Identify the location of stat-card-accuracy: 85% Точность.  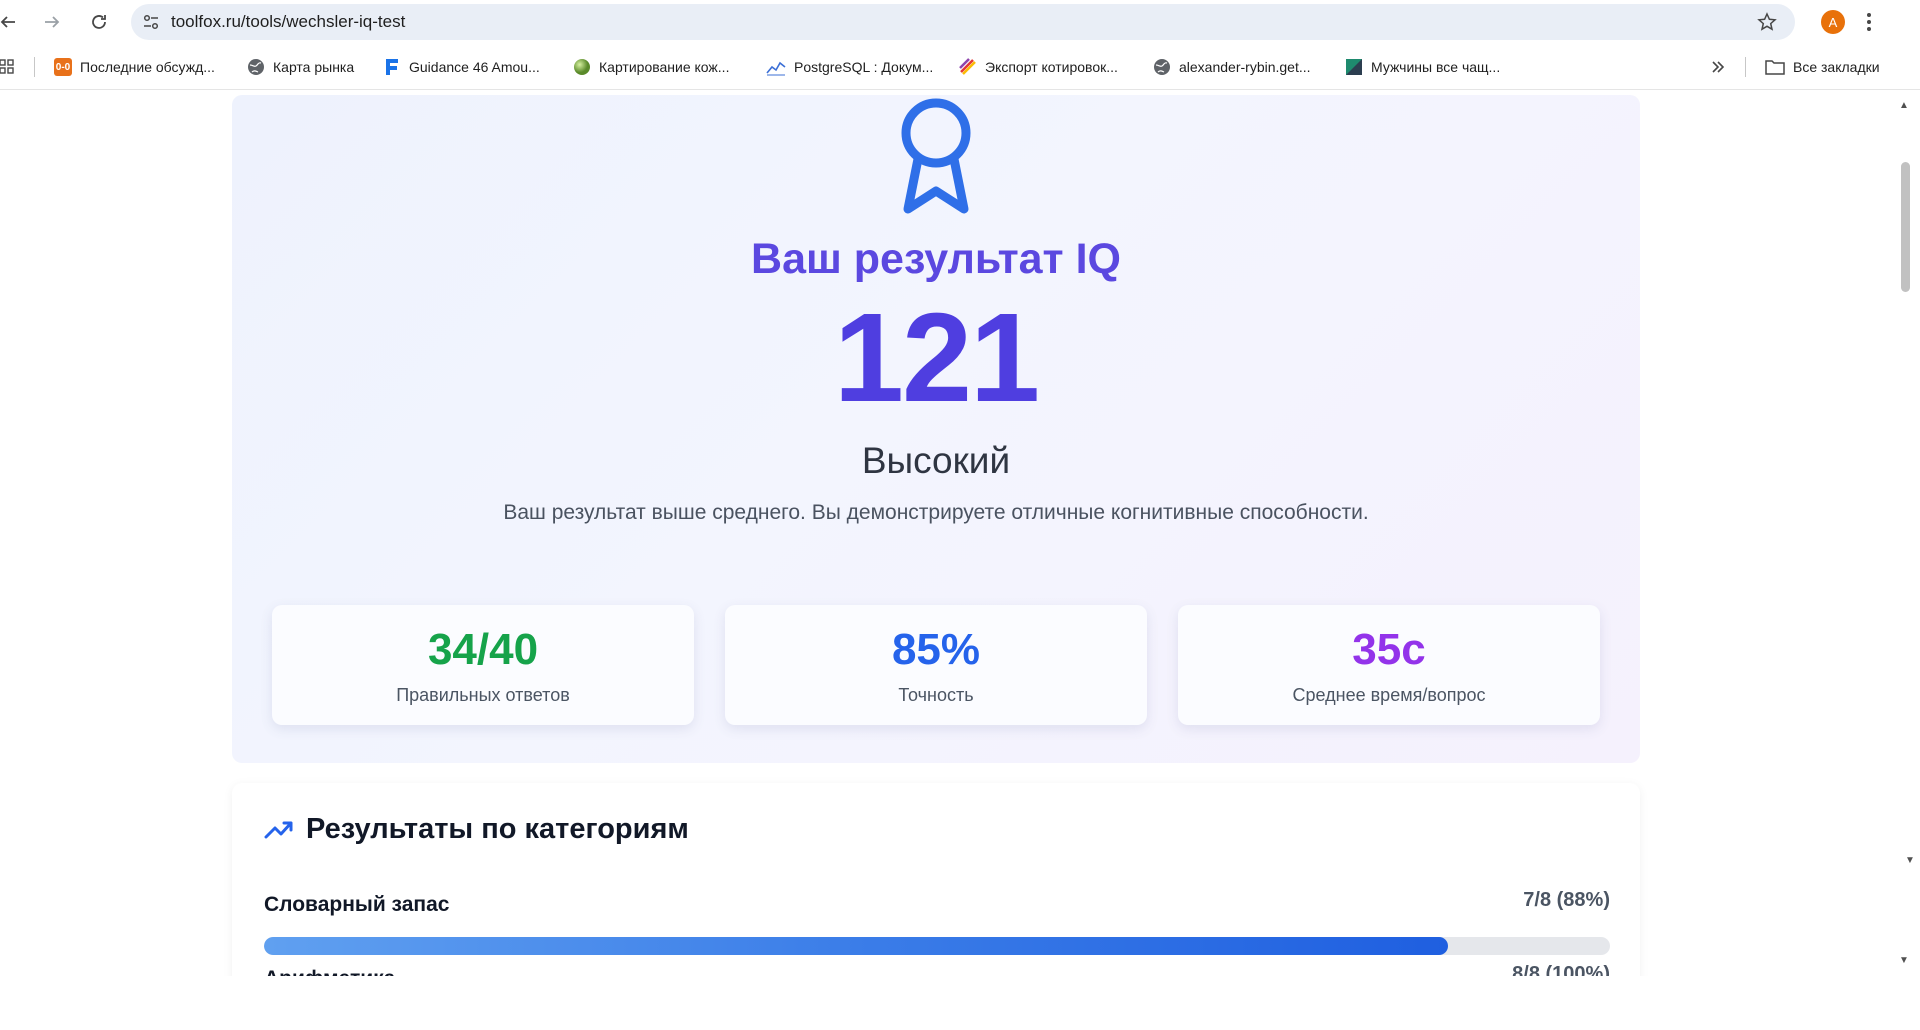
(936, 665).